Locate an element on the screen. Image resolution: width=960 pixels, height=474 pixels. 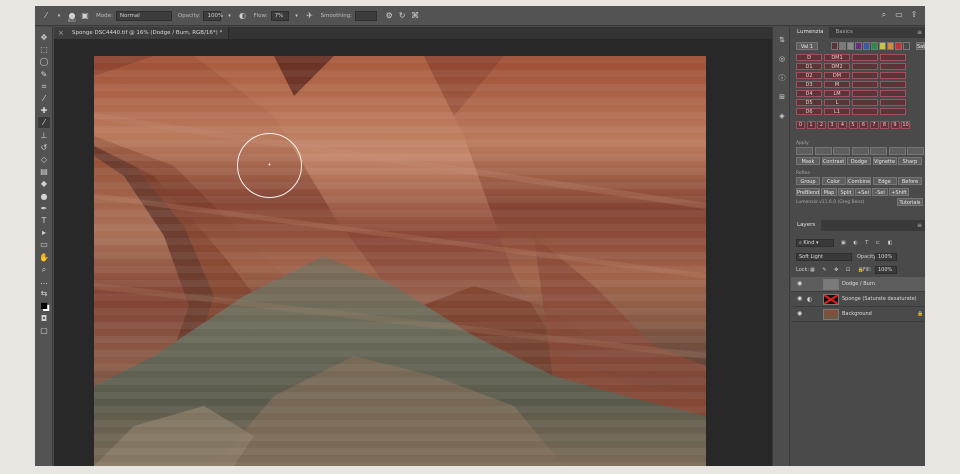
tonal-button: DM1 is located at coordinates (837, 57).